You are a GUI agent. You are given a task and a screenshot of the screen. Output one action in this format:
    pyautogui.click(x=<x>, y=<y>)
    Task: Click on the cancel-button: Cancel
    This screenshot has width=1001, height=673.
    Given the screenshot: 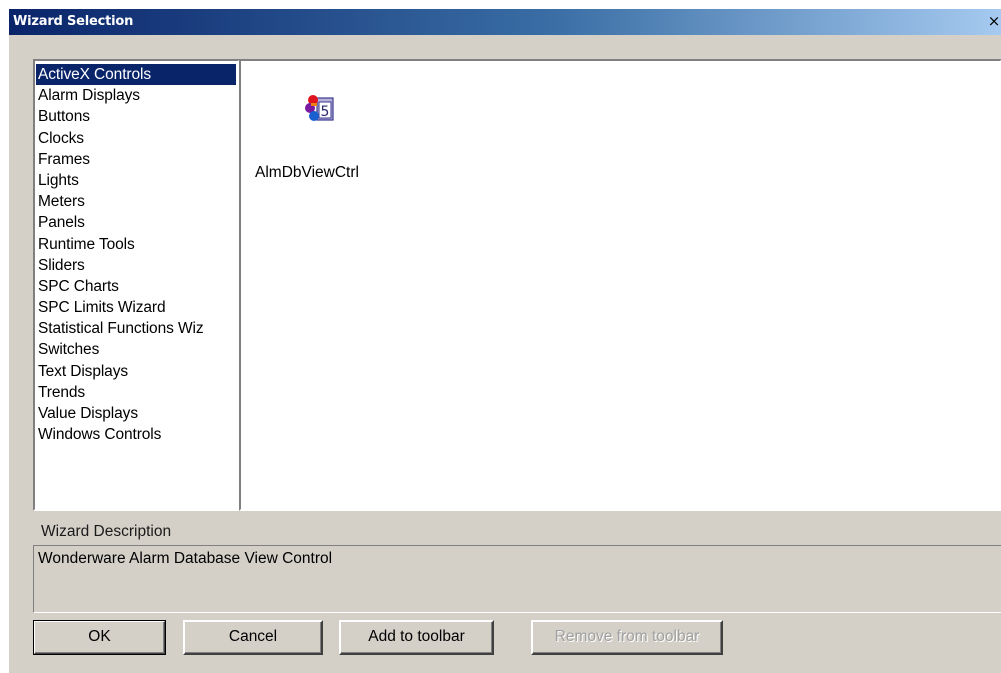 What is the action you would take?
    pyautogui.click(x=253, y=637)
    